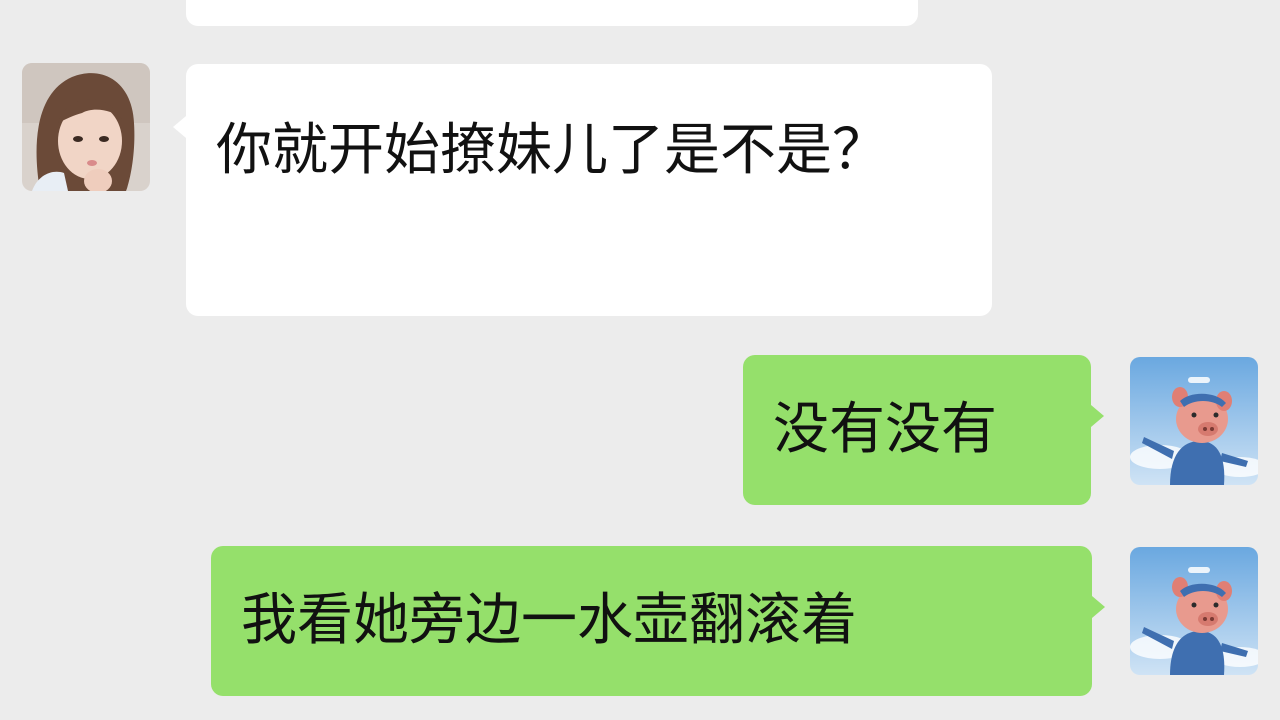  I want to click on girl-avatar-icon, so click(86, 127).